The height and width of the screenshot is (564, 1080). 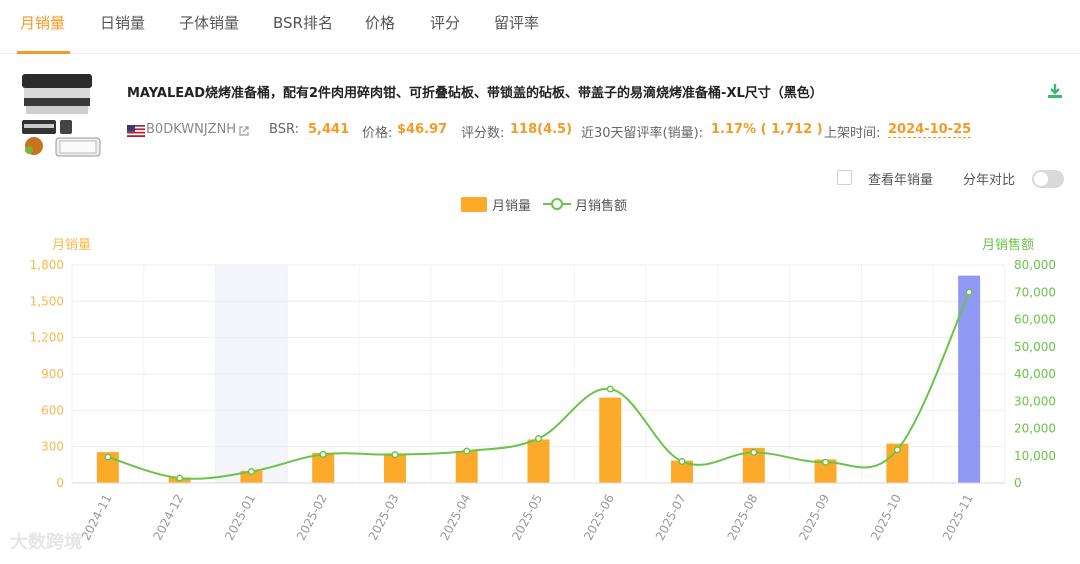 I want to click on left-axis-tick: 1,500, so click(x=47, y=301).